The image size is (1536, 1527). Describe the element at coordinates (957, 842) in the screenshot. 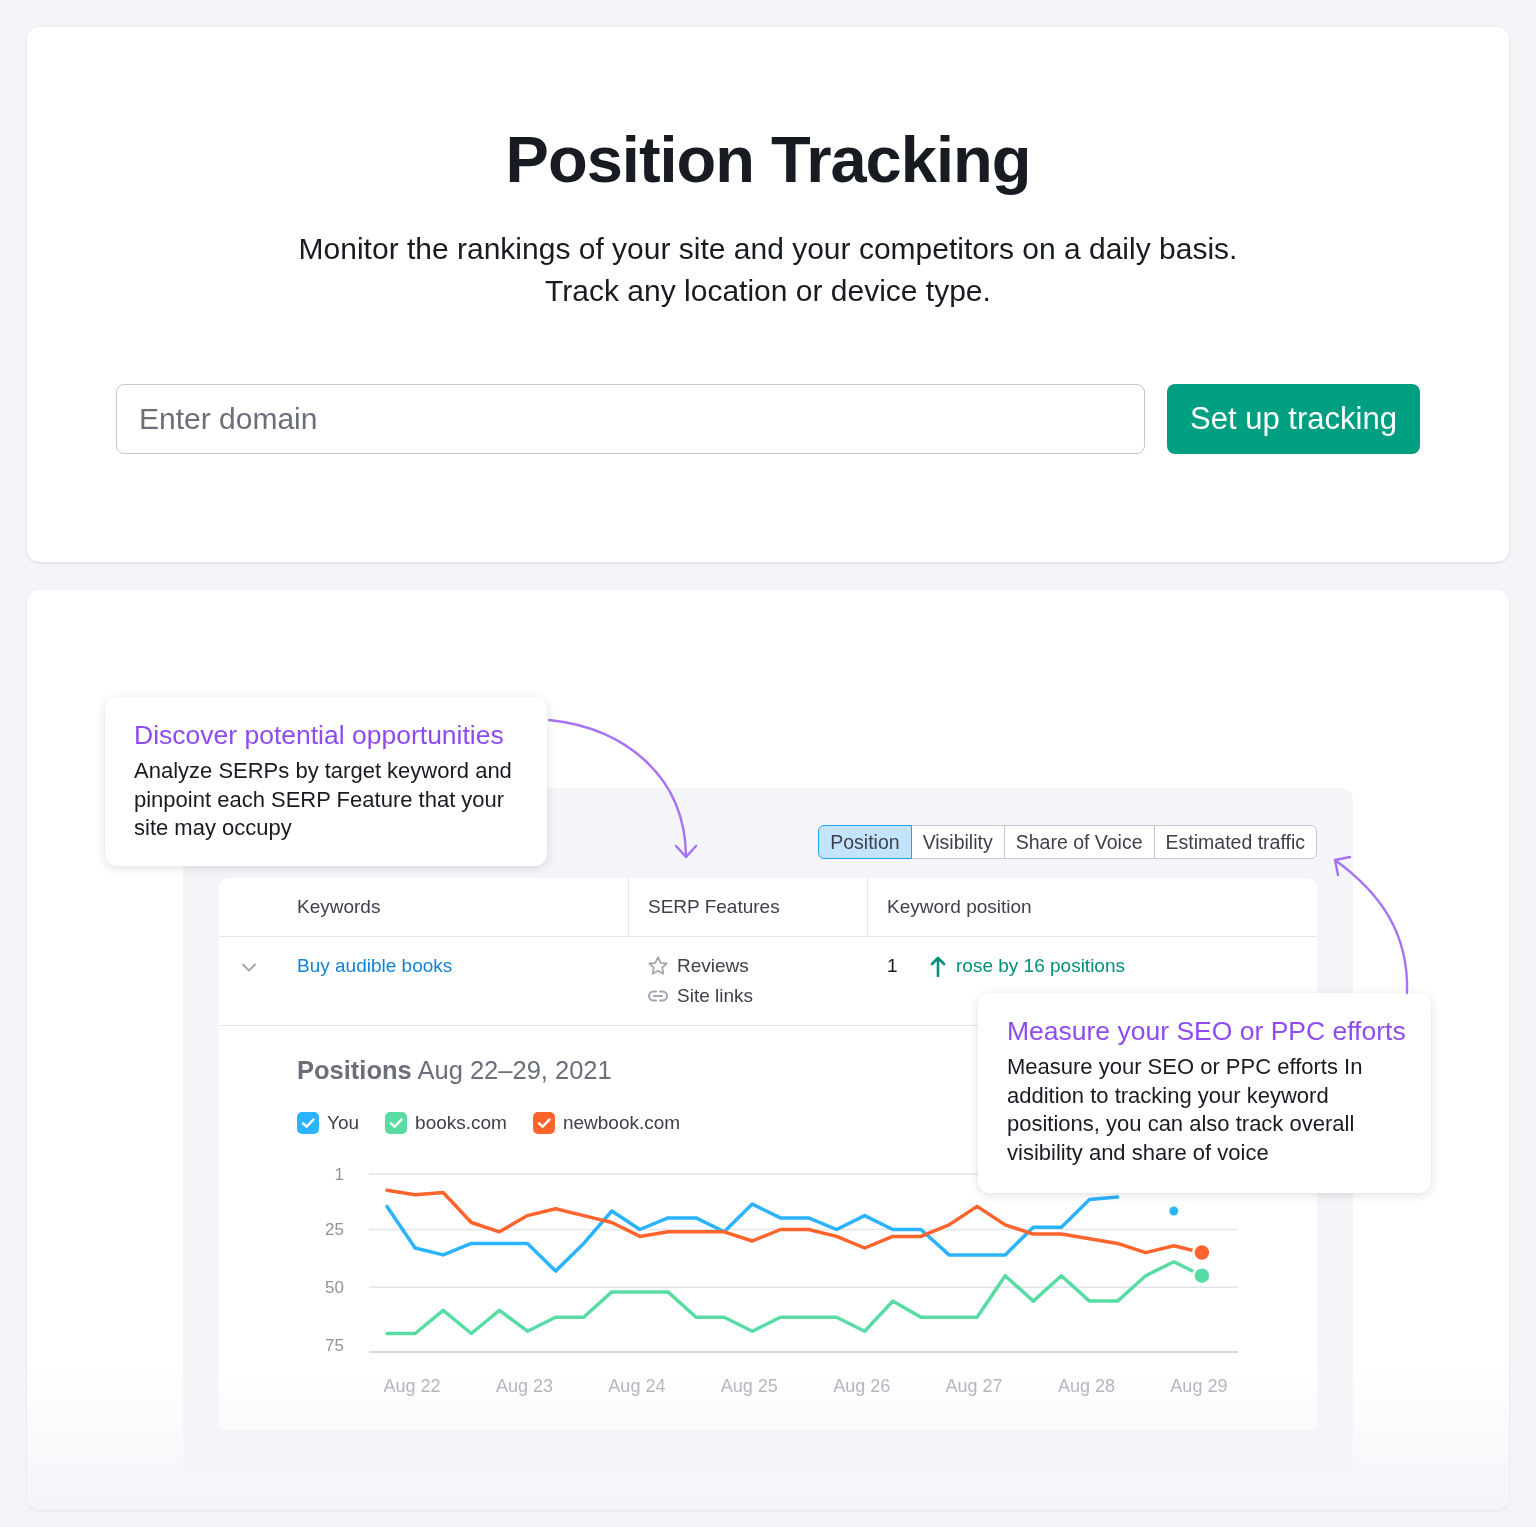

I see `view-tab: Visibility` at that location.